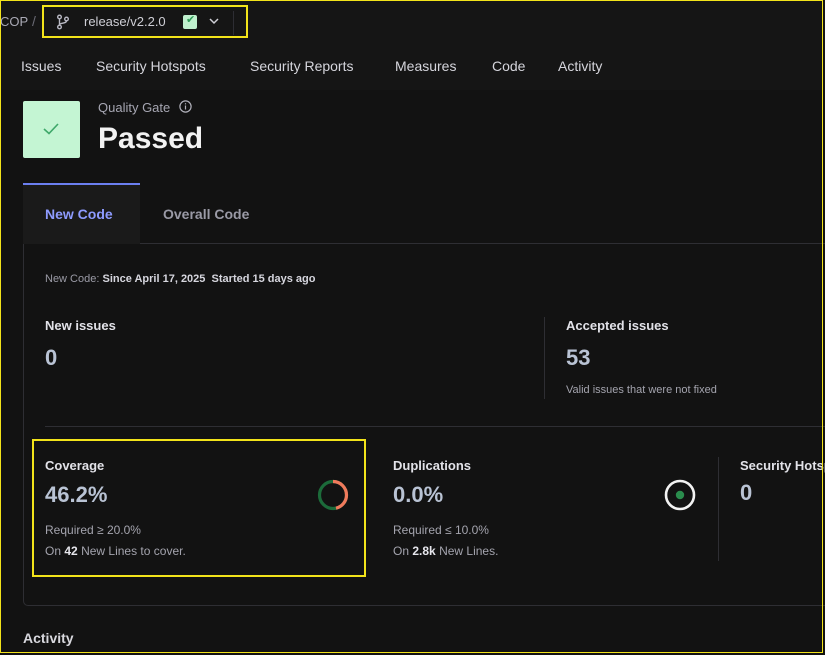 This screenshot has width=825, height=655. I want to click on coverage-value: 46.2%, so click(76, 495).